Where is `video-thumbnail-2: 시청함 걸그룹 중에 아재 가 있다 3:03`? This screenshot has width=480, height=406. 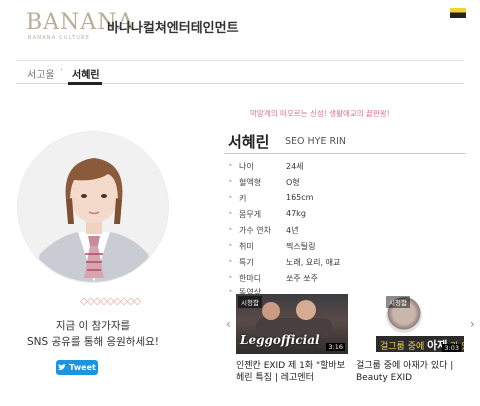 video-thumbnail-2: 시청함 걸그룹 중에 아재 가 있다 3:03 is located at coordinates (410, 324).